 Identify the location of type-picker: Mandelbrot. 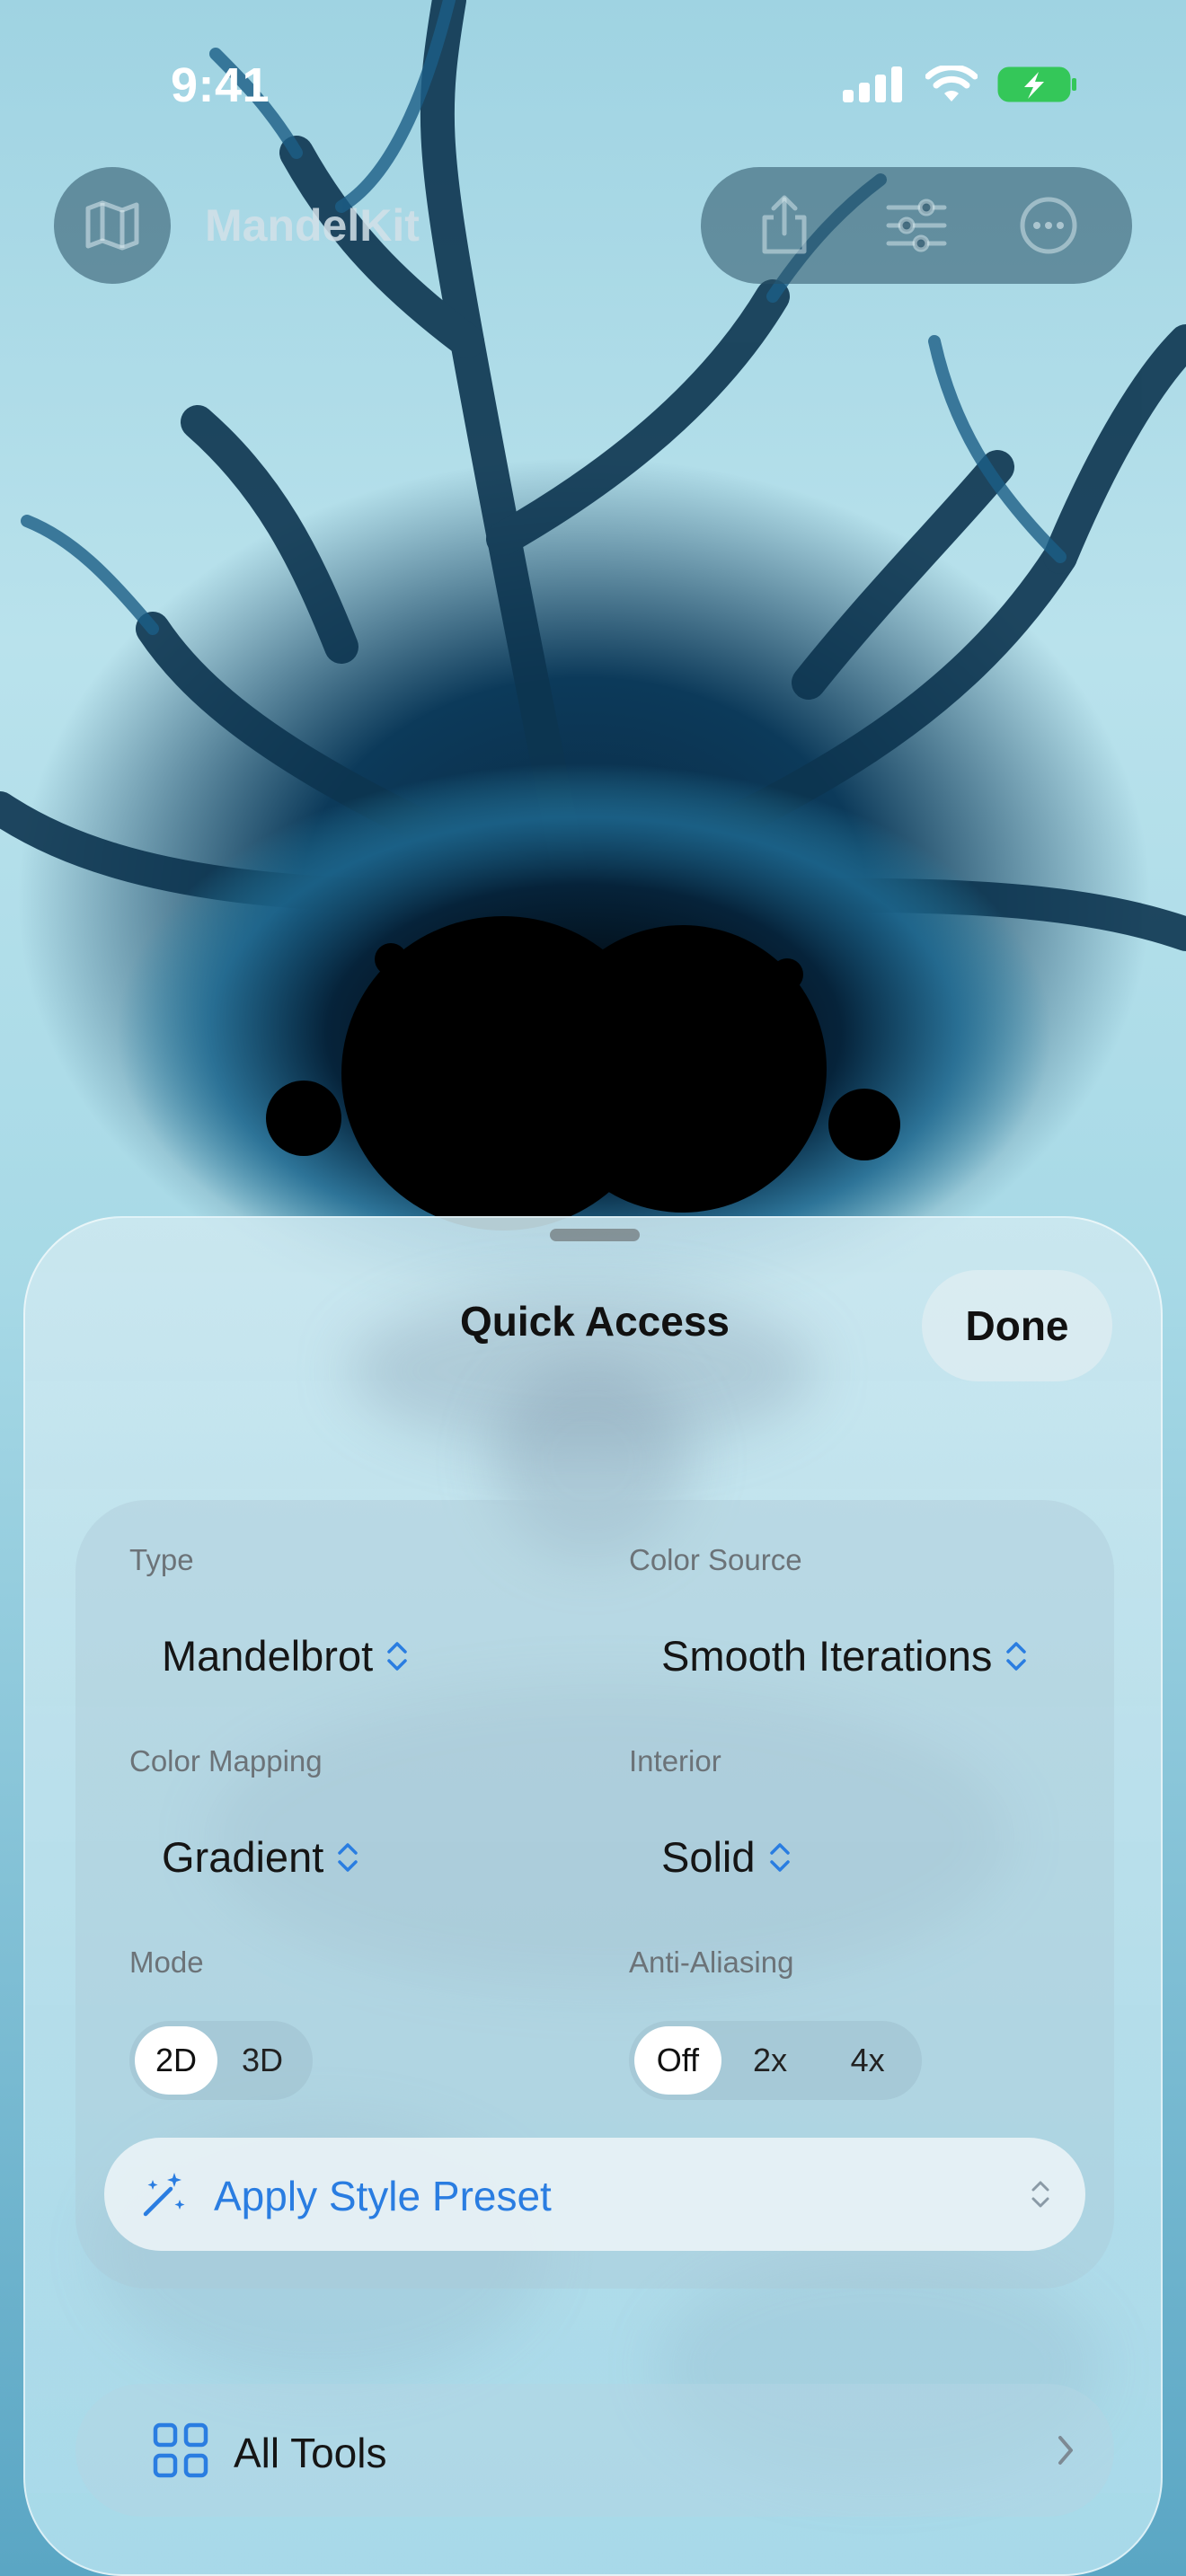
(285, 1656).